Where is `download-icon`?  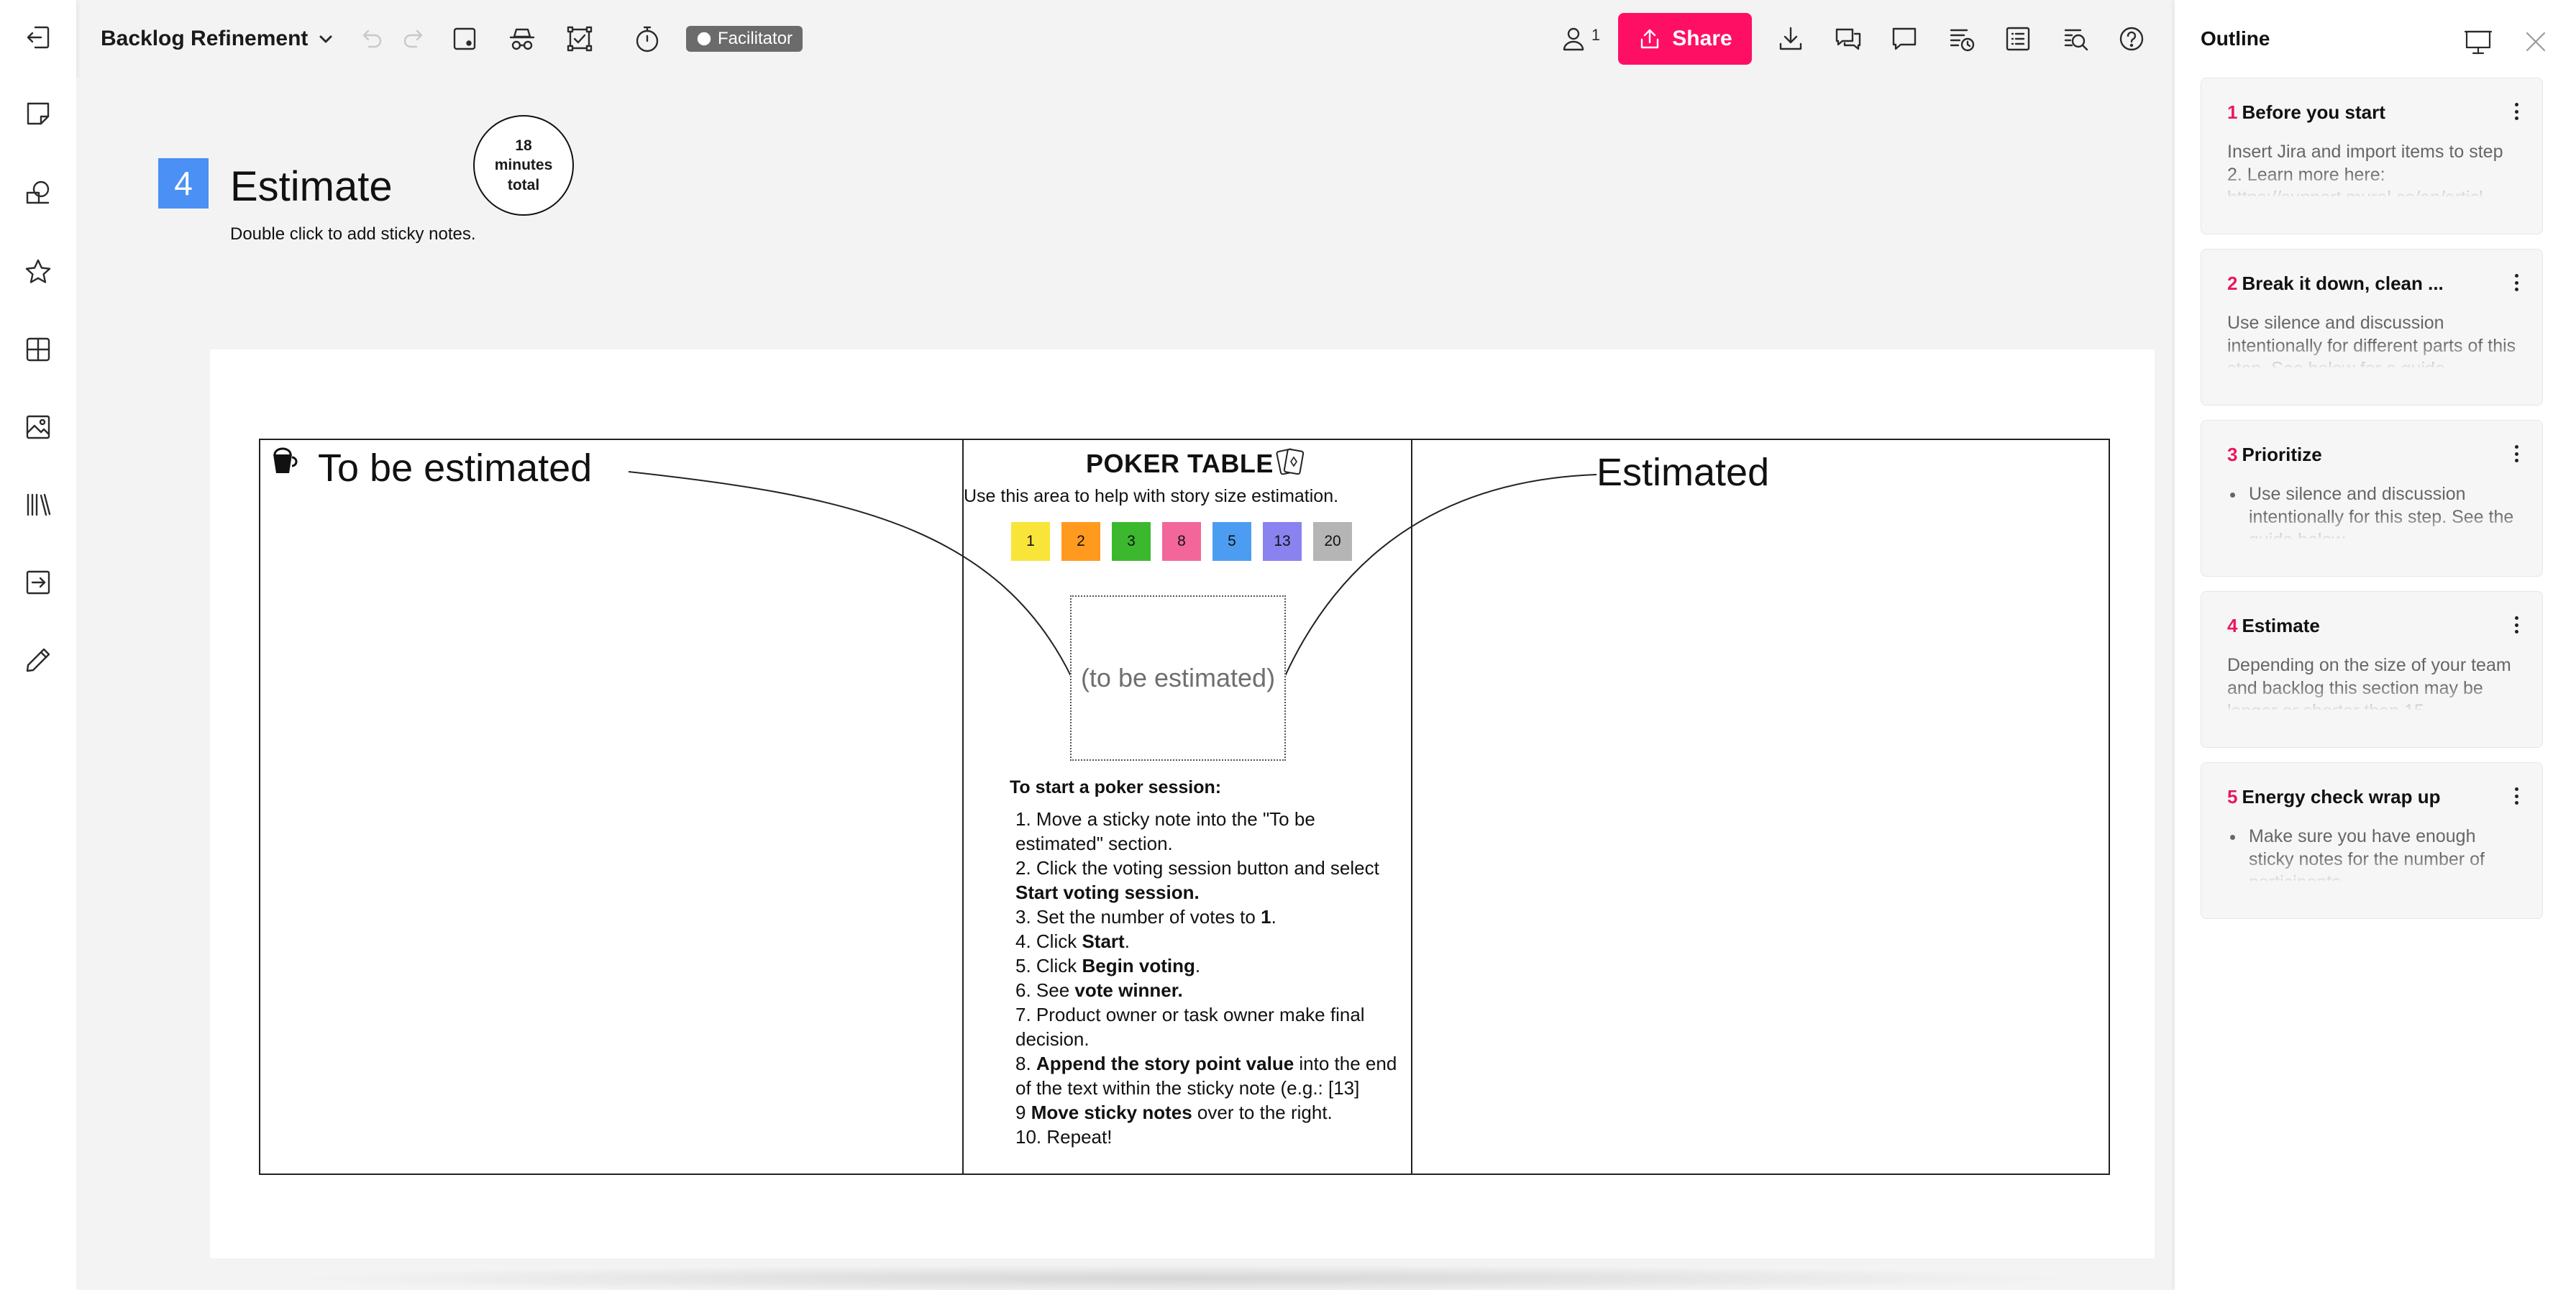 download-icon is located at coordinates (1791, 39).